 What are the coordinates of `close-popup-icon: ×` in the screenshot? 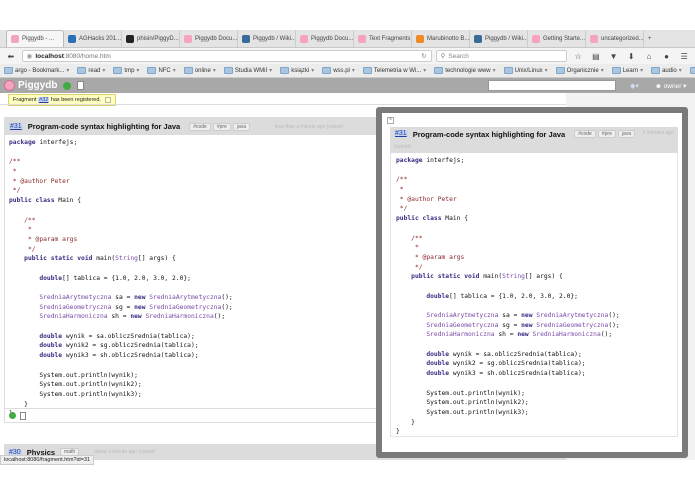 It's located at (390, 120).